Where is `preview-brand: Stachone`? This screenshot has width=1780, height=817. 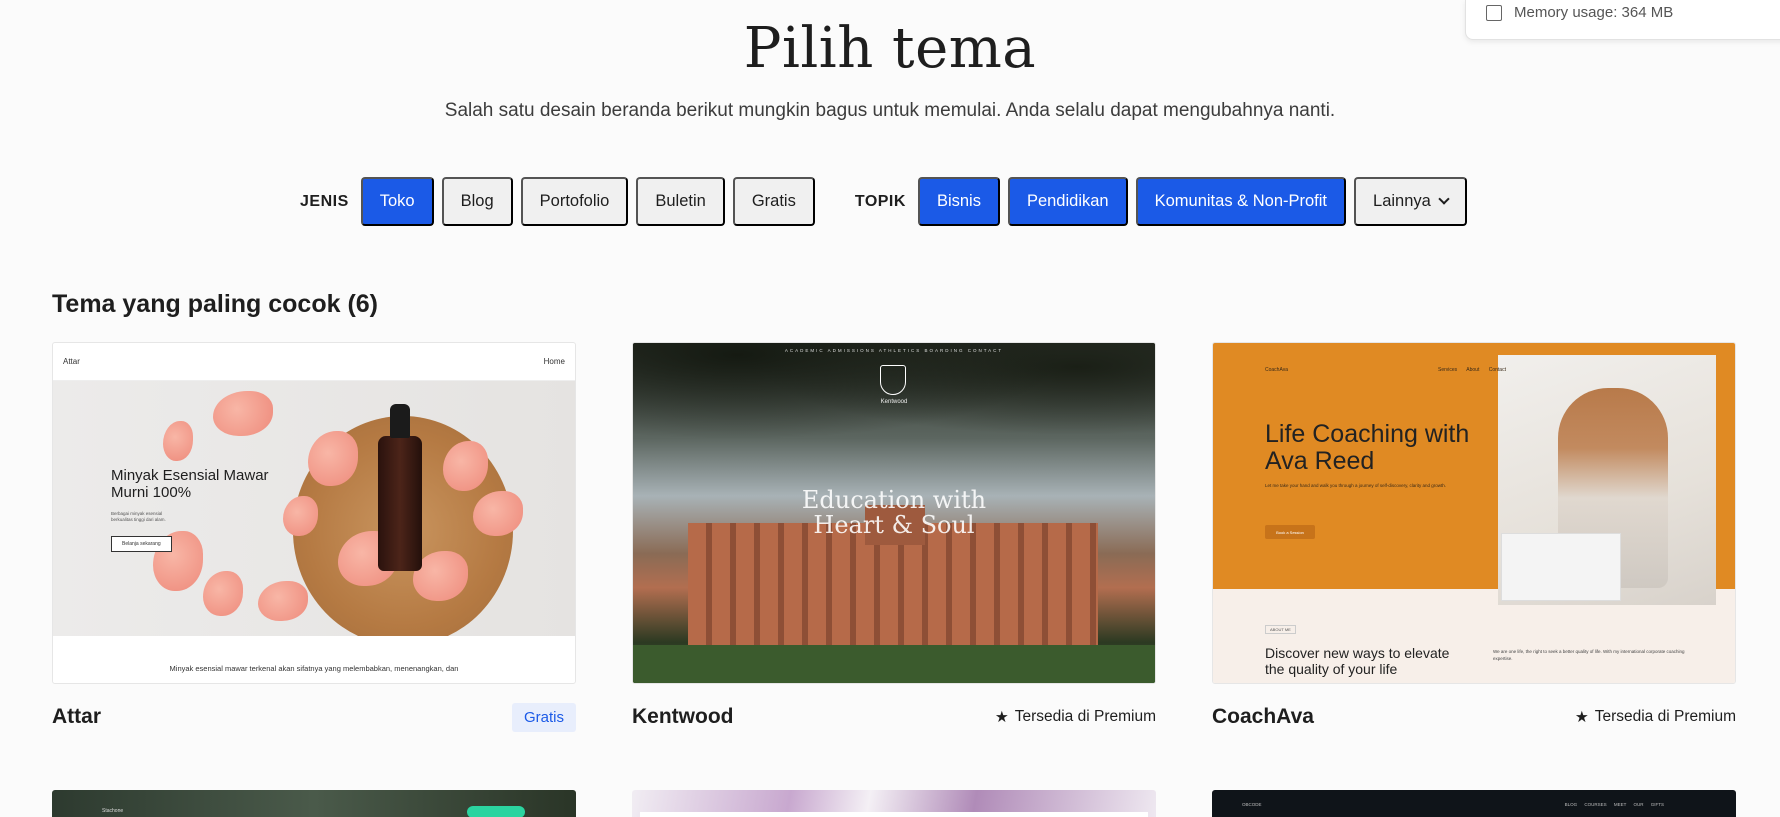
preview-brand: Stachone is located at coordinates (113, 811).